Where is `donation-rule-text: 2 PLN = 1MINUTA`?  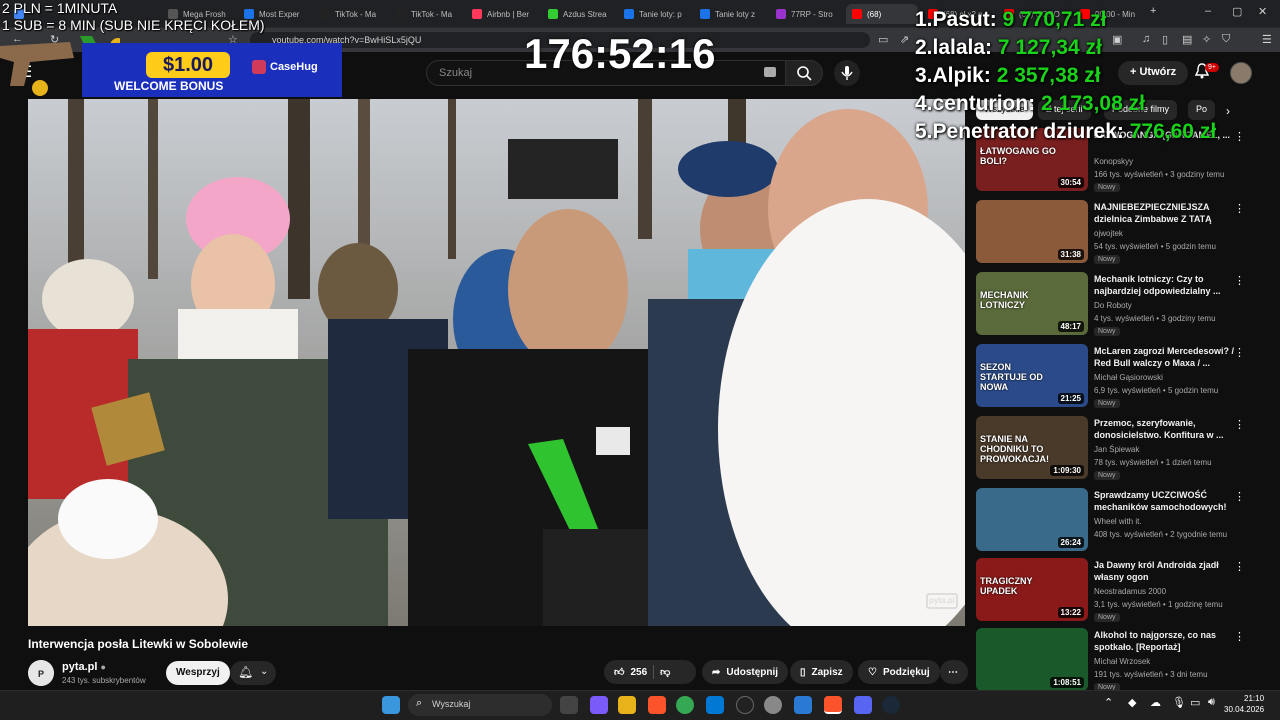
donation-rule-text: 2 PLN = 1MINUTA is located at coordinates (60, 8).